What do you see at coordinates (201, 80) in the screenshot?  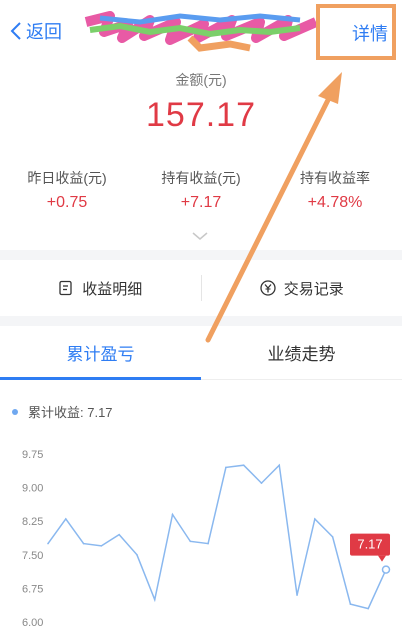 I see `amount-label: 金额(元)` at bounding box center [201, 80].